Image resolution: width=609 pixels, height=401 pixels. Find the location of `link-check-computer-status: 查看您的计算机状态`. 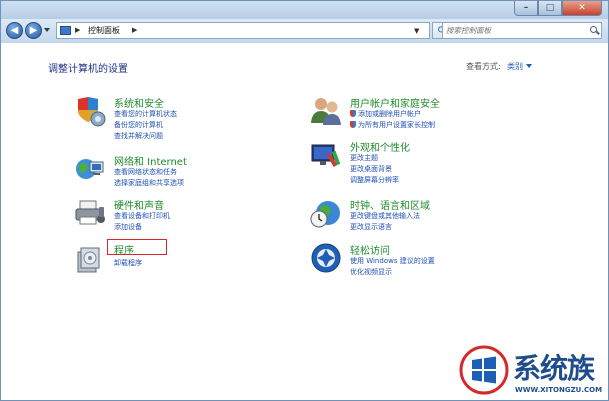

link-check-computer-status: 查看您的计算机状态 is located at coordinates (145, 114).